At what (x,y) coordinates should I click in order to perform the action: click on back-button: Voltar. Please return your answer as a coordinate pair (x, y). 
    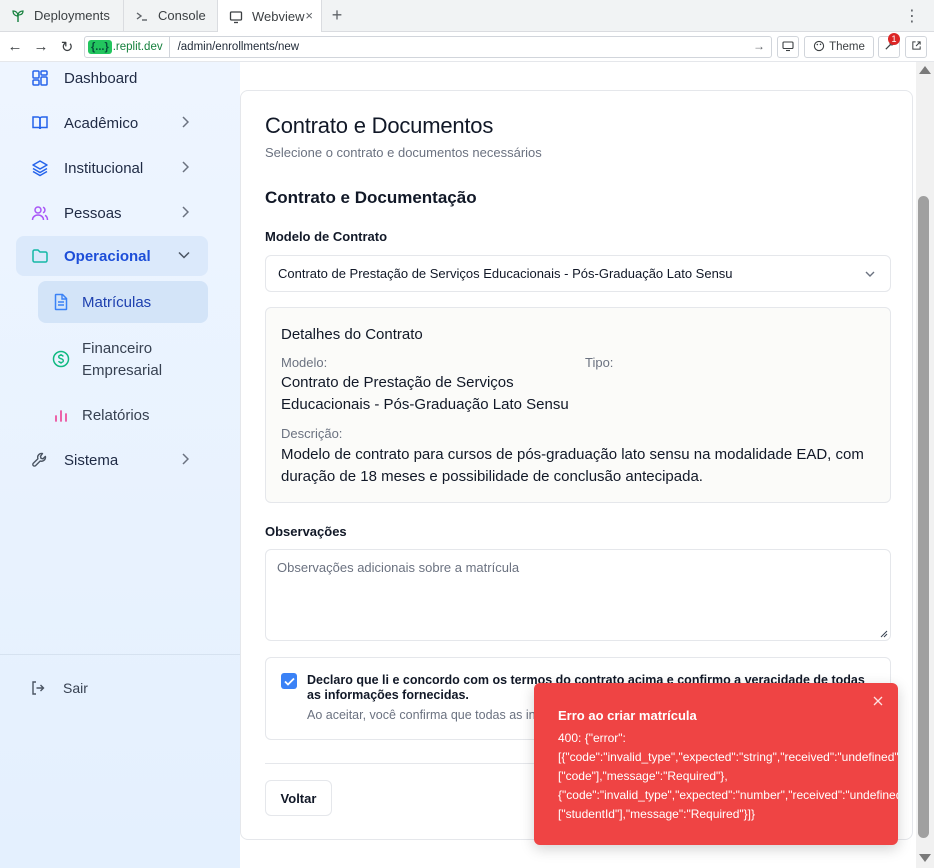
    Looking at the image, I should click on (298, 798).